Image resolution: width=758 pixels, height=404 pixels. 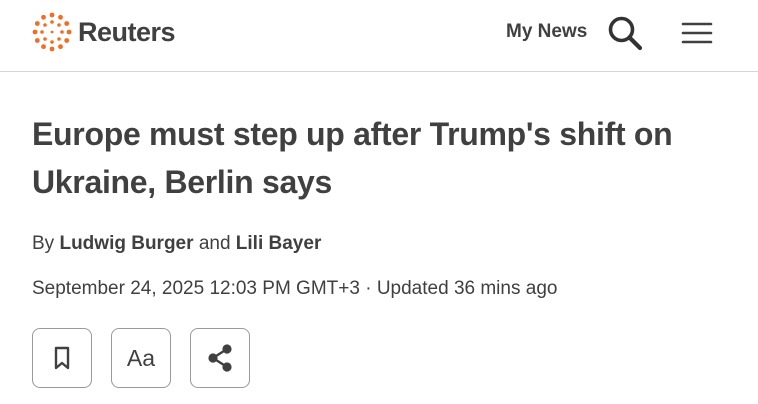 I want to click on reuters-logo-icon, so click(x=52, y=32).